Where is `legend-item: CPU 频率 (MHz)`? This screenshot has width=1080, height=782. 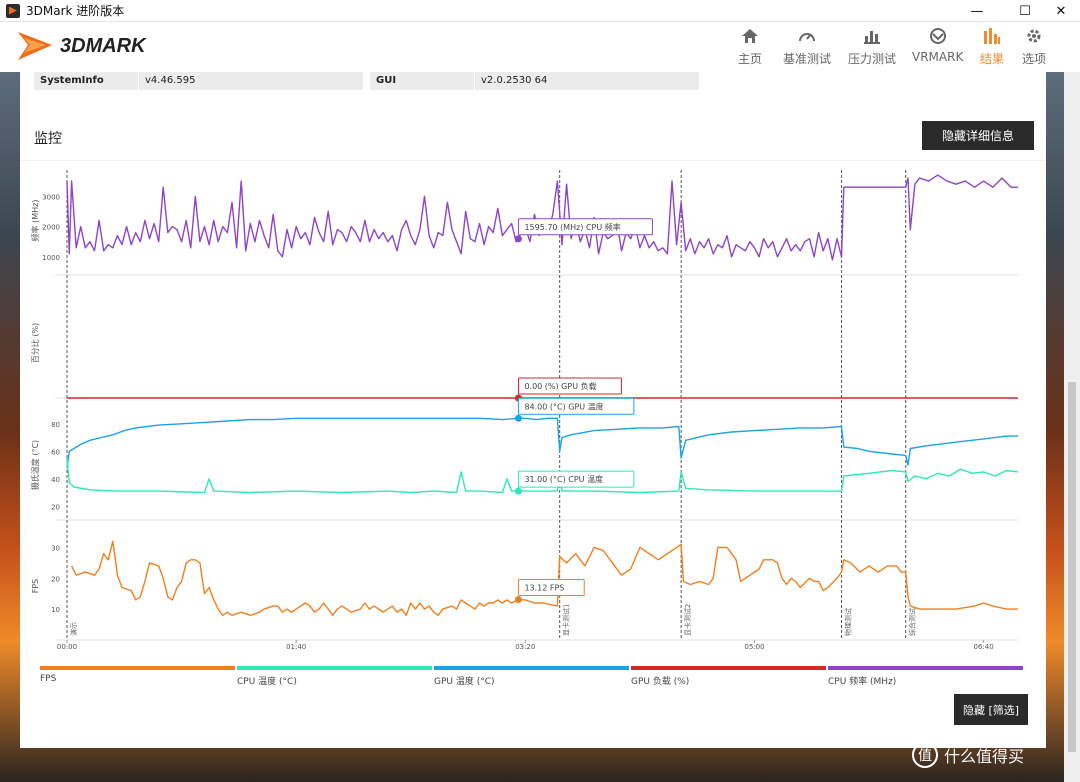 legend-item: CPU 频率 (MHz) is located at coordinates (925, 677).